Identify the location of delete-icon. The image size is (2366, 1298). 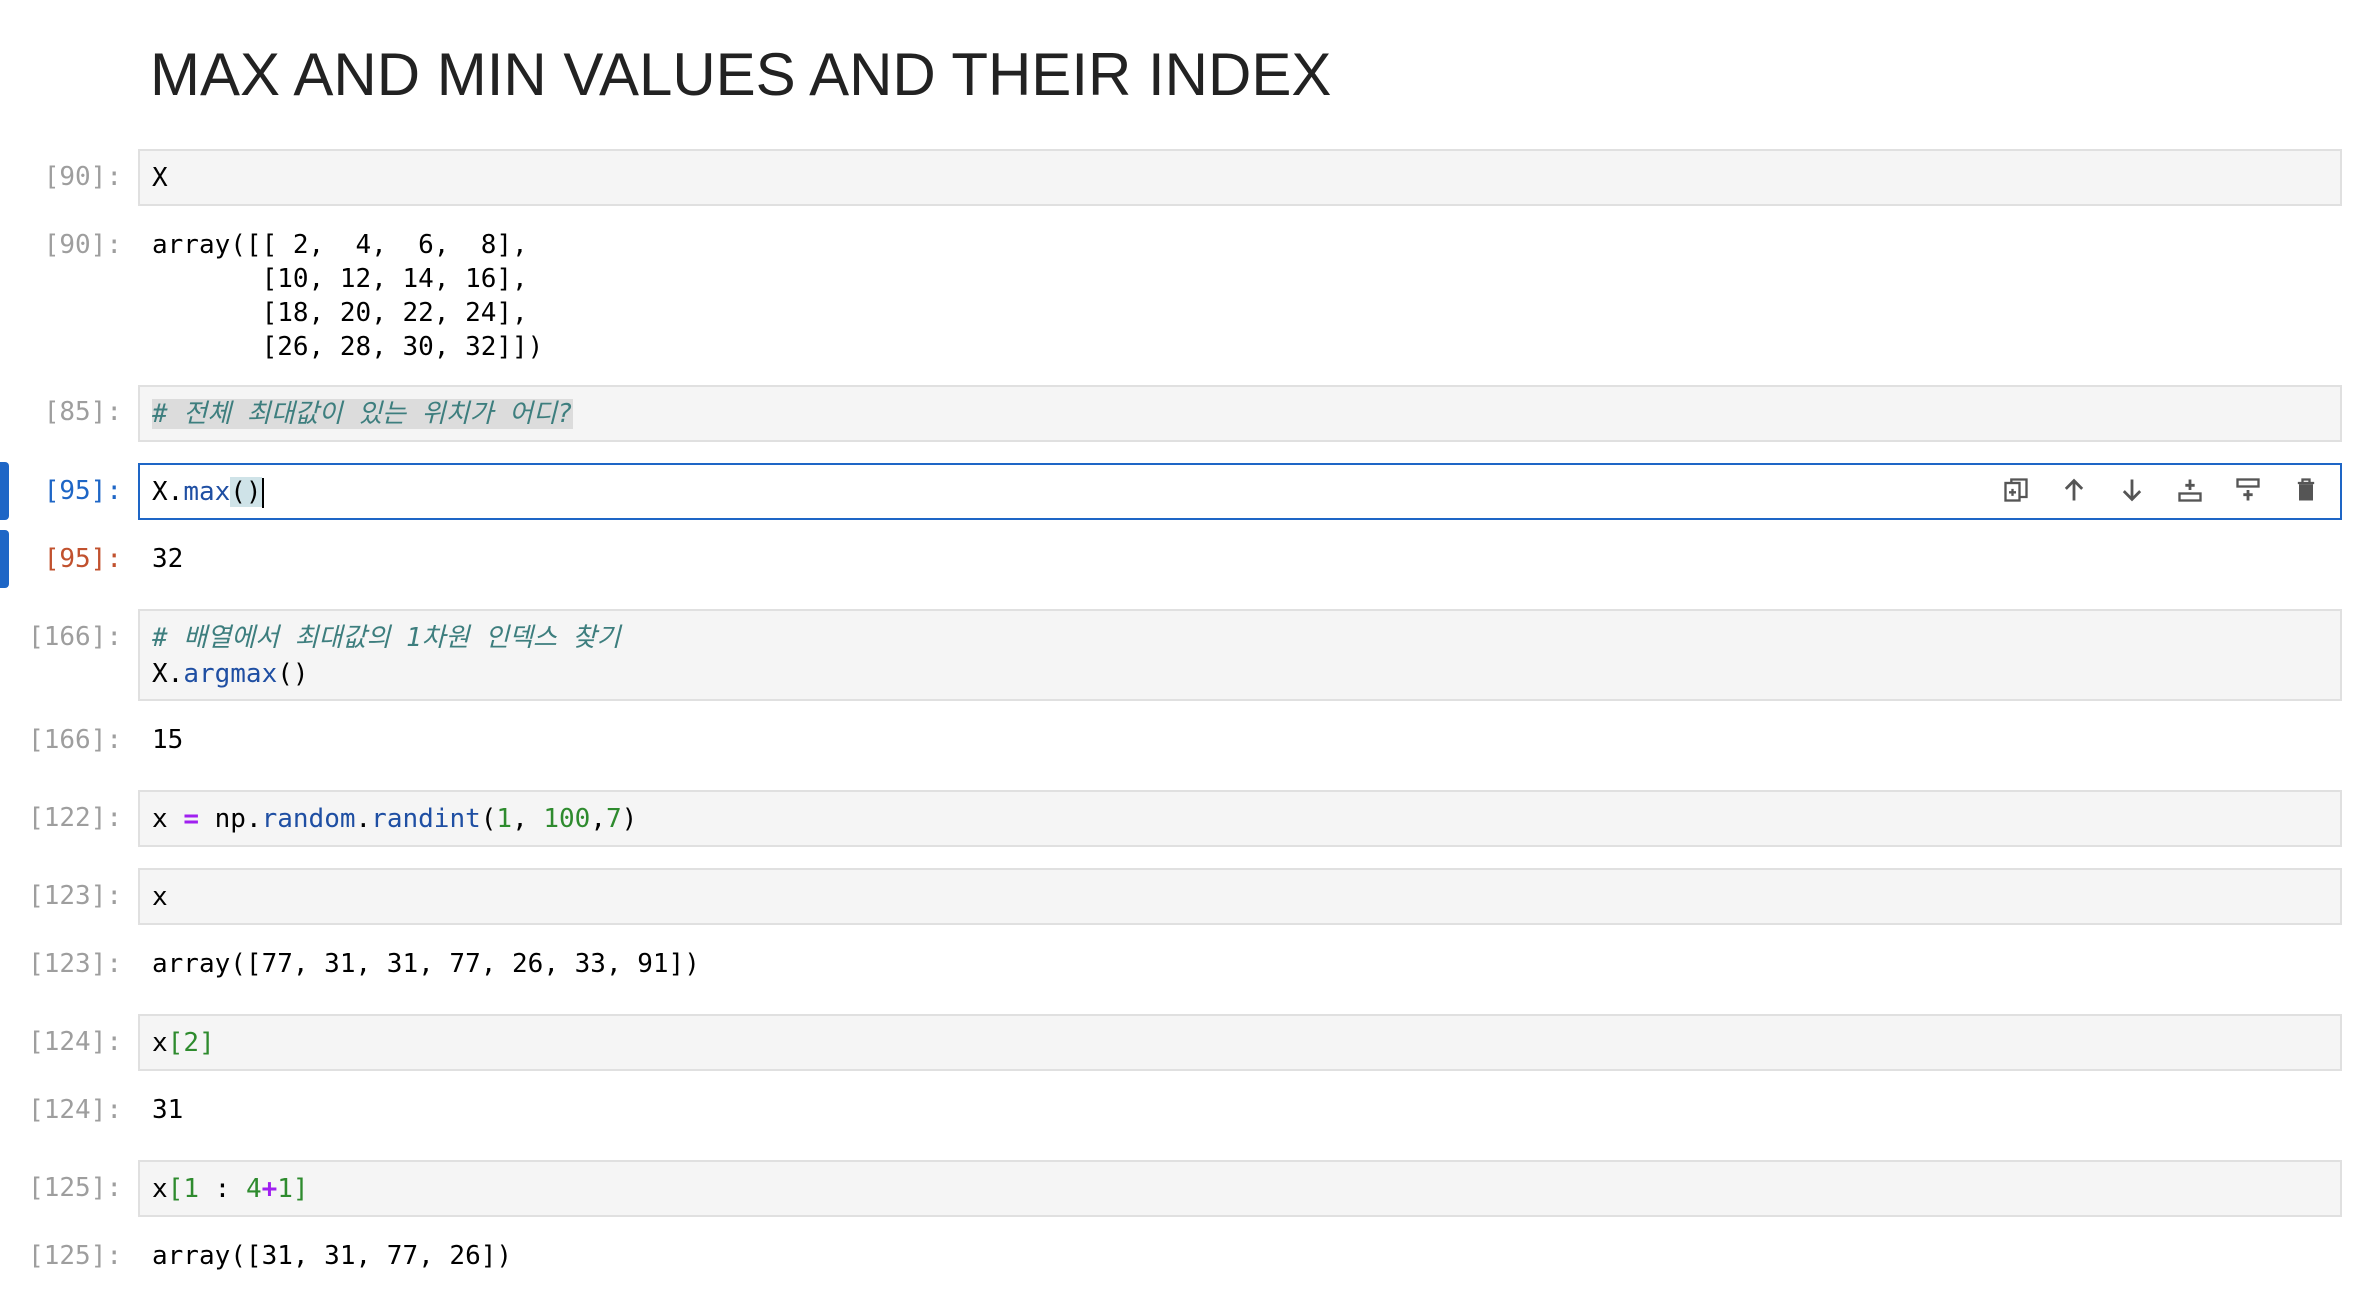
(2306, 490).